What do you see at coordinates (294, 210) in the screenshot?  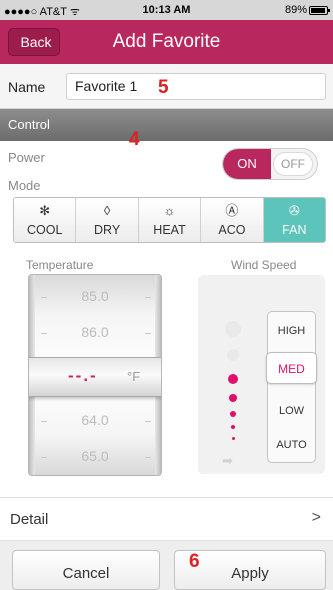 I see `fan-icon: ✇` at bounding box center [294, 210].